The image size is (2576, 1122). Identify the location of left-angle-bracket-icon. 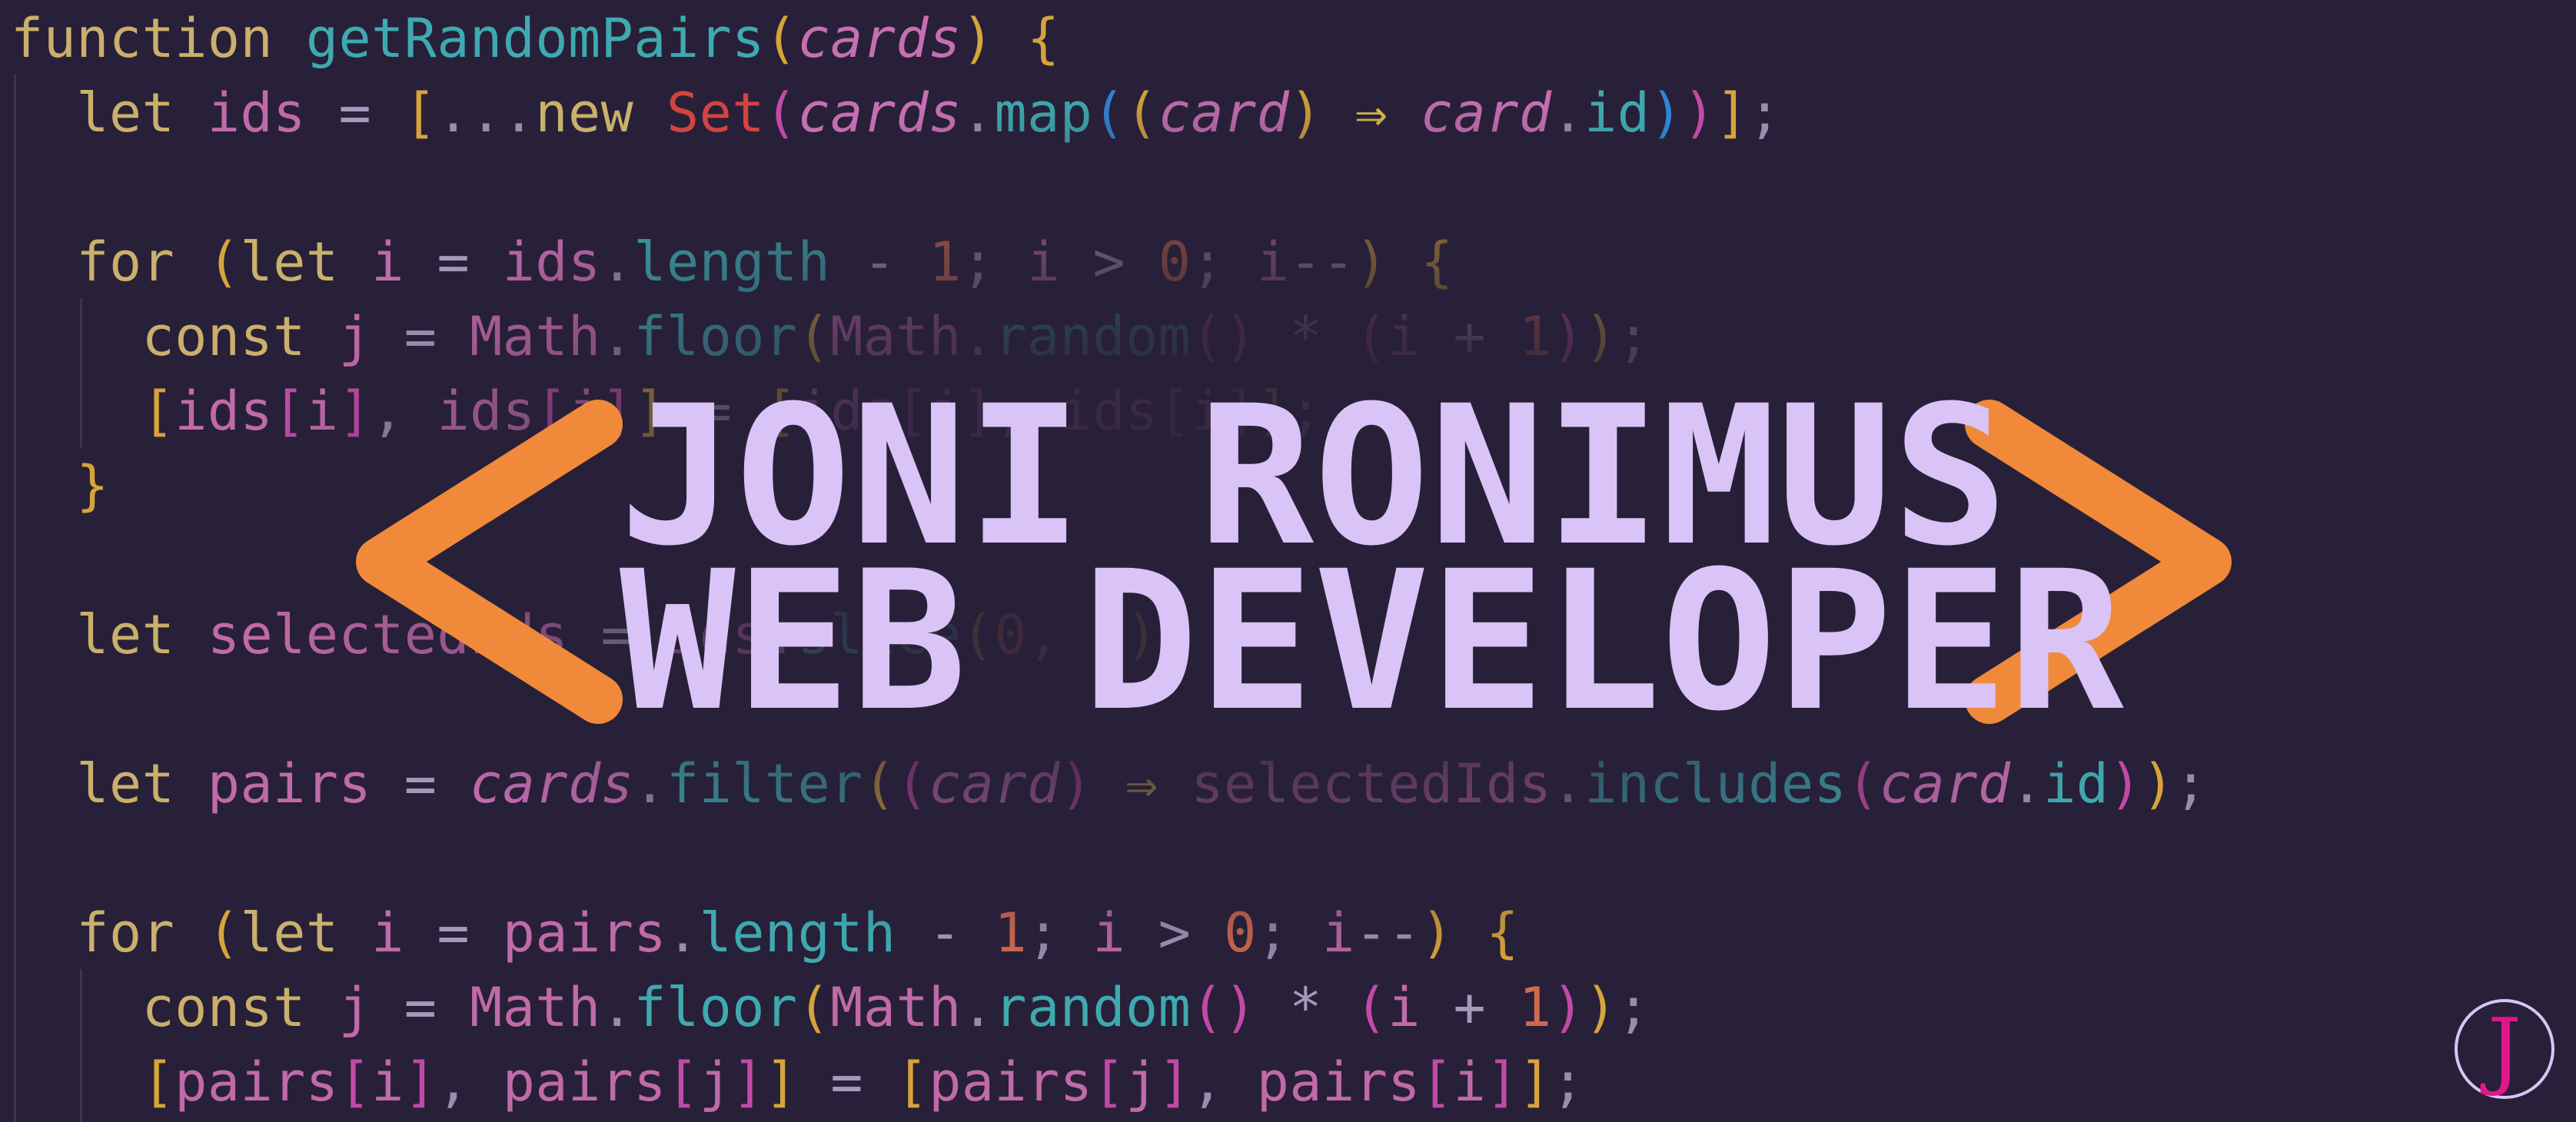
(489, 562).